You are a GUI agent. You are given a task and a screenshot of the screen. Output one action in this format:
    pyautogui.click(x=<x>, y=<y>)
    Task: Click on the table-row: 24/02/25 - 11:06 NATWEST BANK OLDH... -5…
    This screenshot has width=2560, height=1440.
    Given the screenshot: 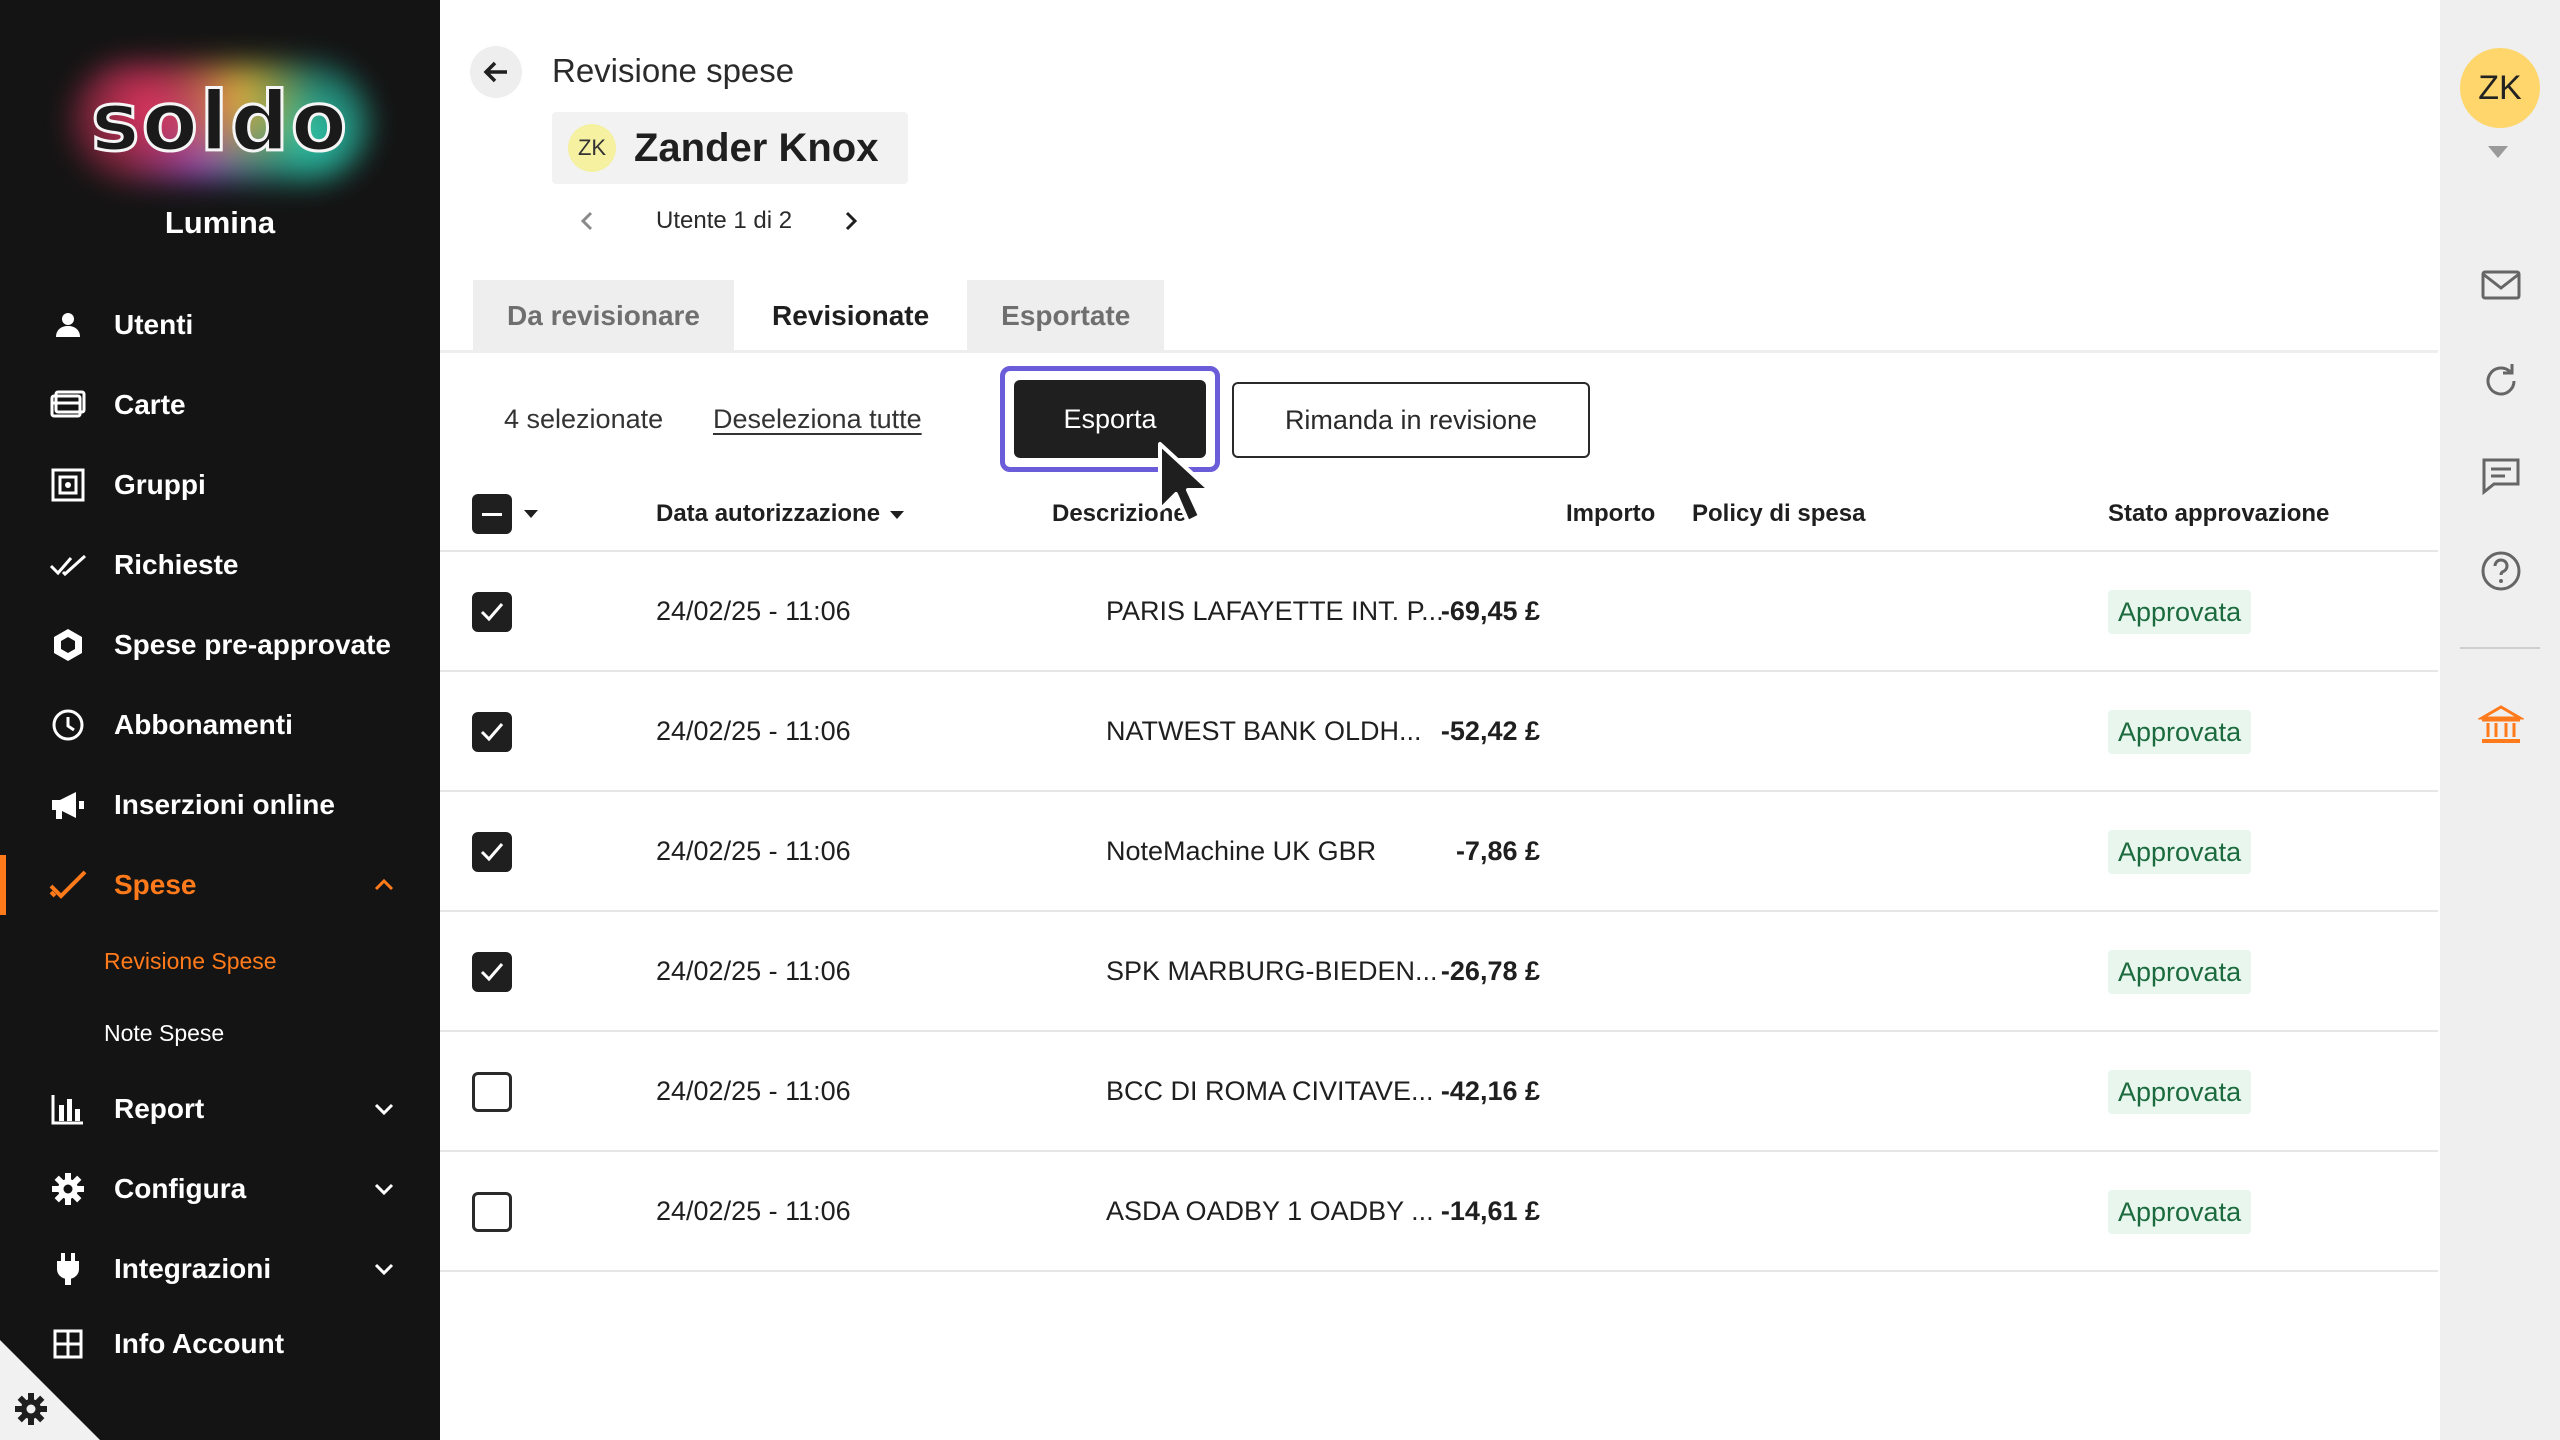 What is the action you would take?
    pyautogui.click(x=1439, y=732)
    